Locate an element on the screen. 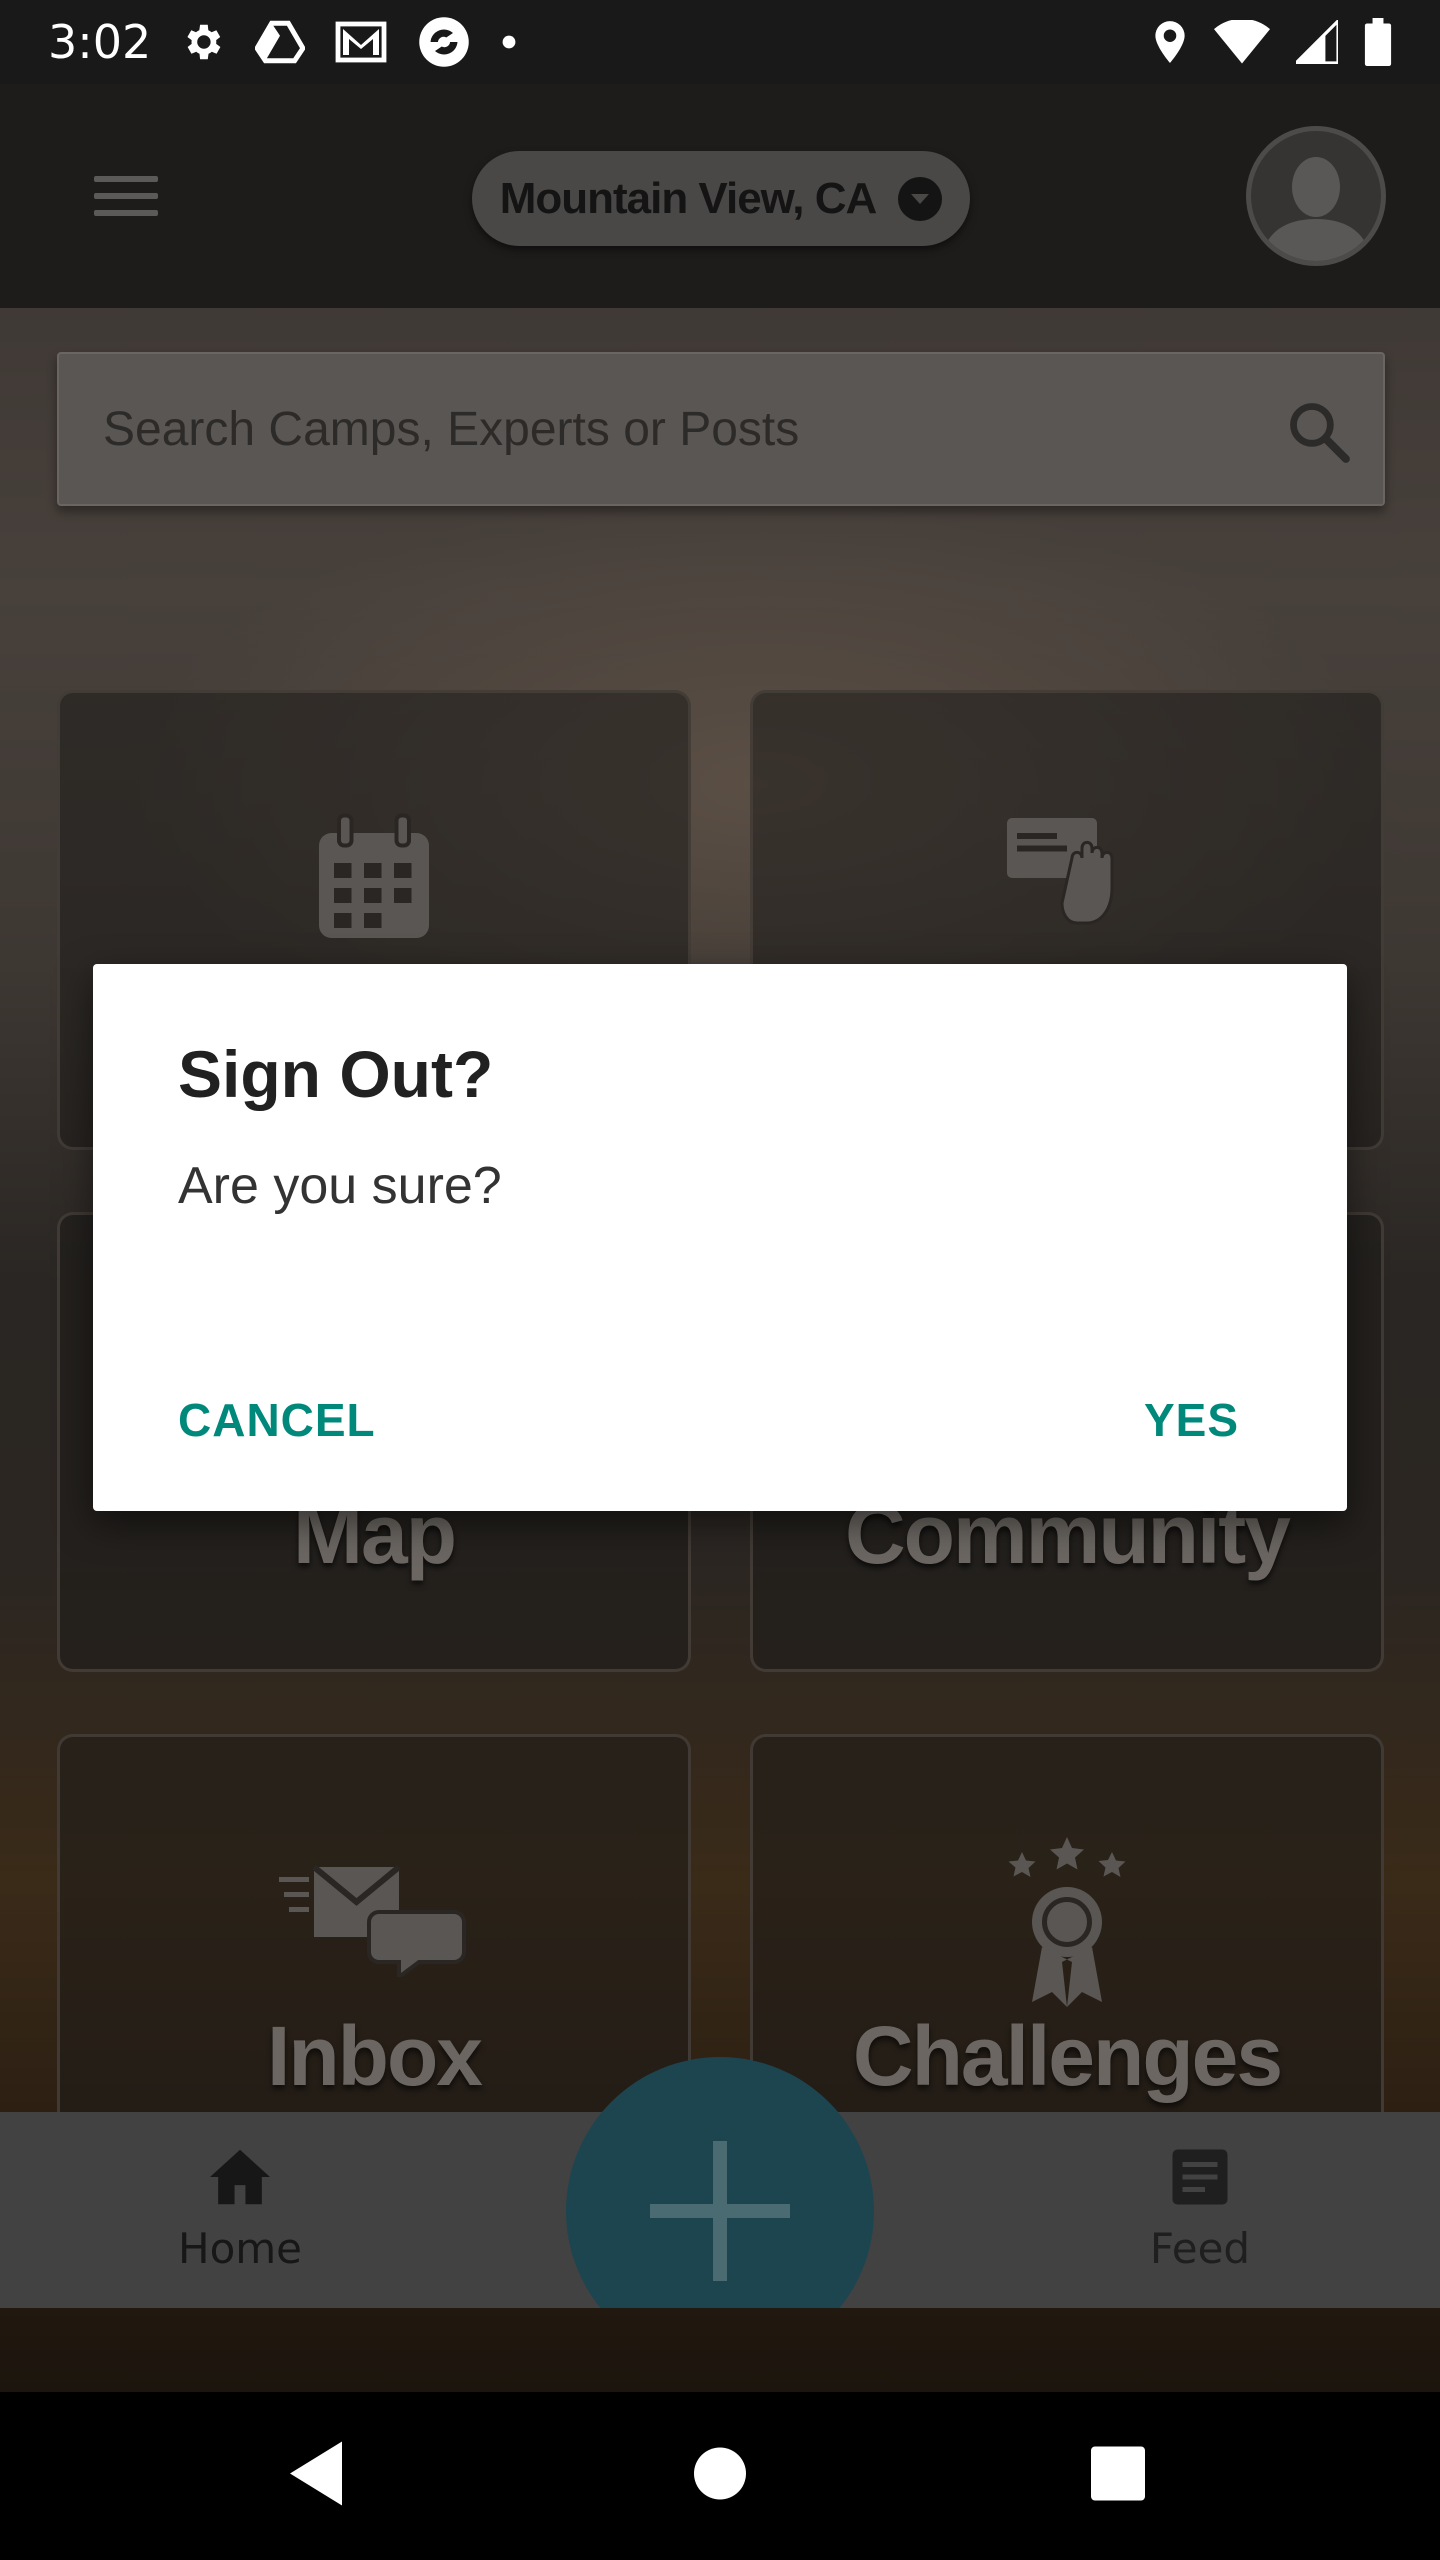  signal-icon is located at coordinates (1317, 42).